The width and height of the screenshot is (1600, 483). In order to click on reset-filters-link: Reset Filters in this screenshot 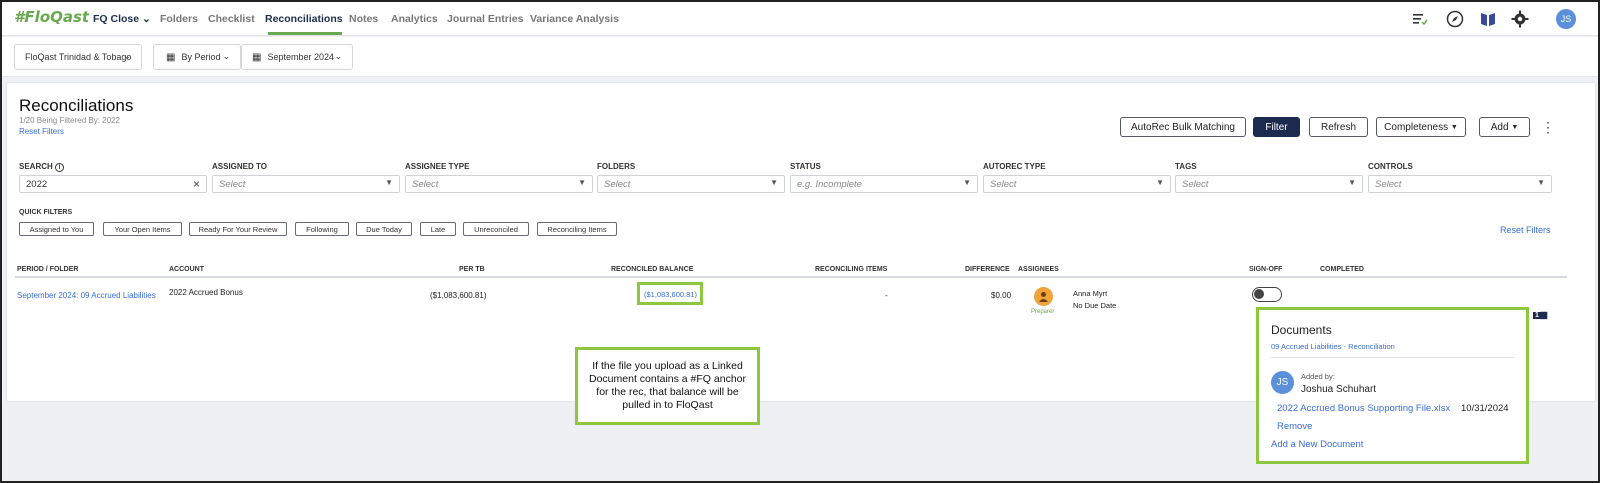, I will do `click(41, 131)`.